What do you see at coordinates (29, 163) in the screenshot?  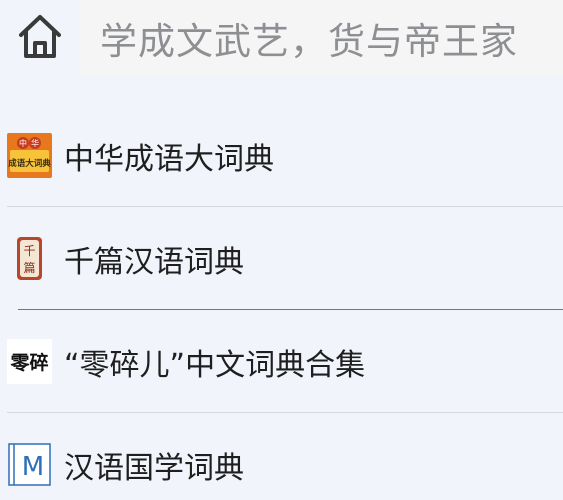 I see `icon-text-bottom: 成语大词典` at bounding box center [29, 163].